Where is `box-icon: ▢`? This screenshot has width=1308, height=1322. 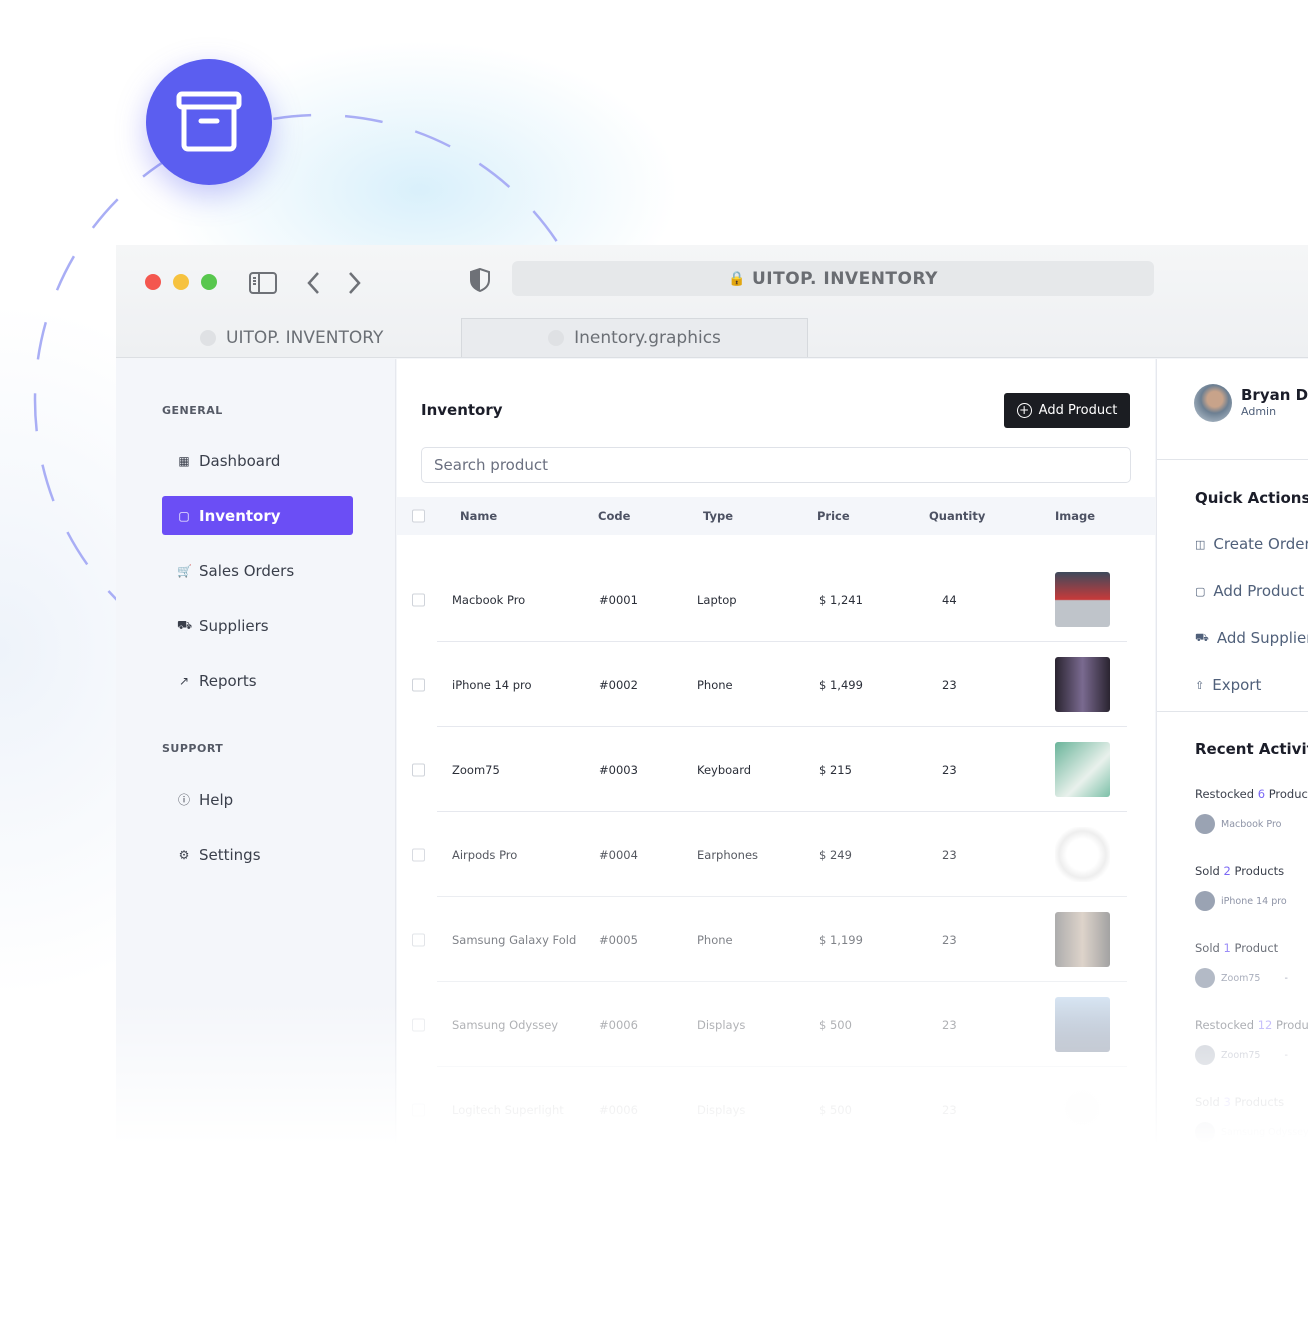 box-icon: ▢ is located at coordinates (1200, 591).